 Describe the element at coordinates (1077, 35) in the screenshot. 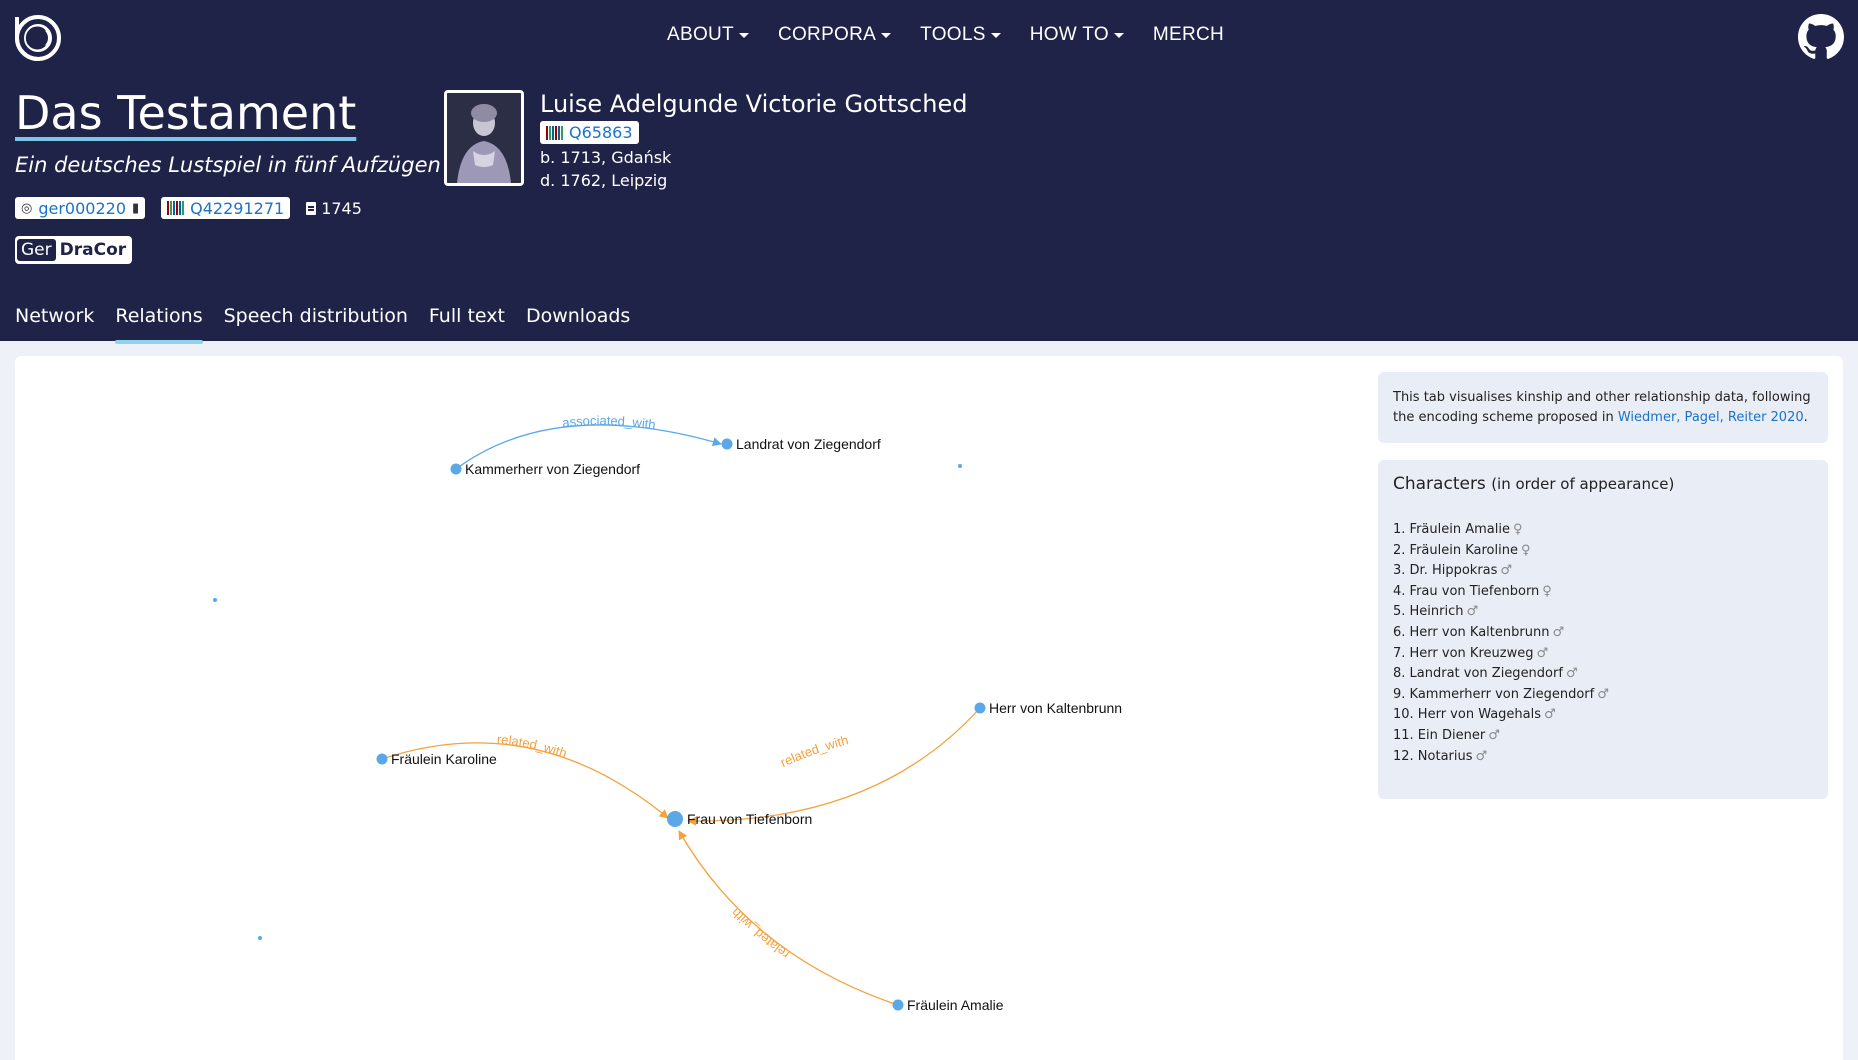

I see `nav-how-to: HOW TO` at that location.